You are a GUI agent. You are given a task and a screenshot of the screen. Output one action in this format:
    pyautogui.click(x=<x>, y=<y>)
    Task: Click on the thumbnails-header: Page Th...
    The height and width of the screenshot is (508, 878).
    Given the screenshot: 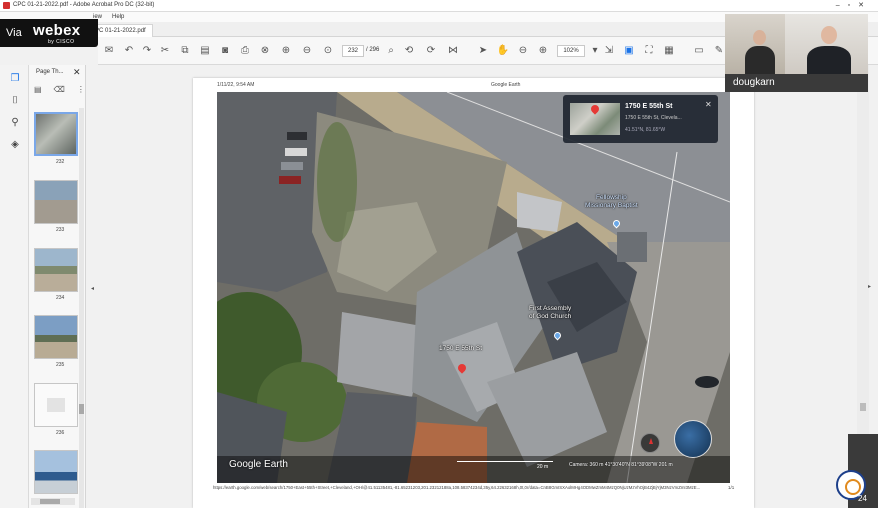 What is the action you would take?
    pyautogui.click(x=50, y=72)
    